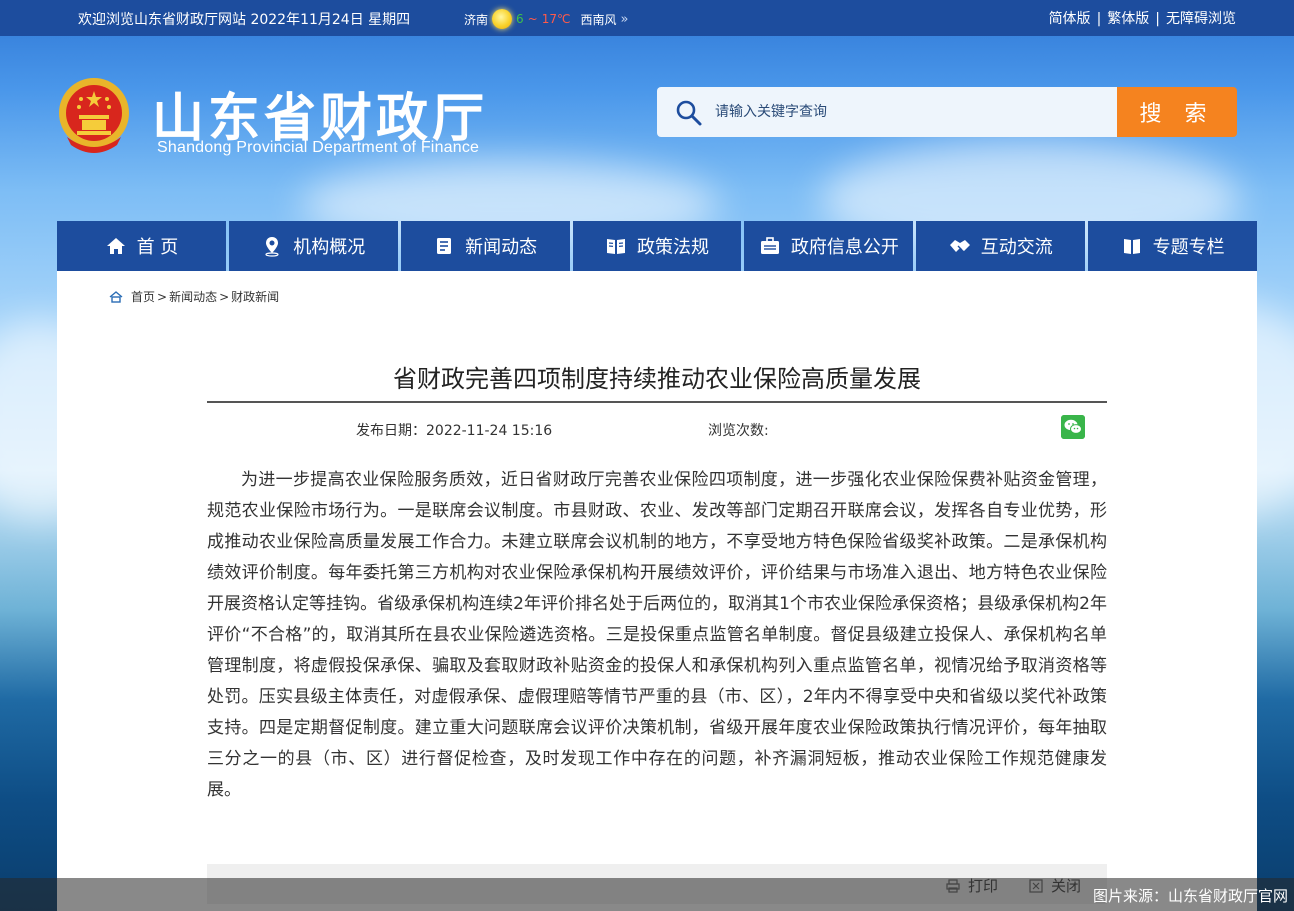 This screenshot has height=911, width=1294. What do you see at coordinates (657, 402) in the screenshot?
I see `title-divider` at bounding box center [657, 402].